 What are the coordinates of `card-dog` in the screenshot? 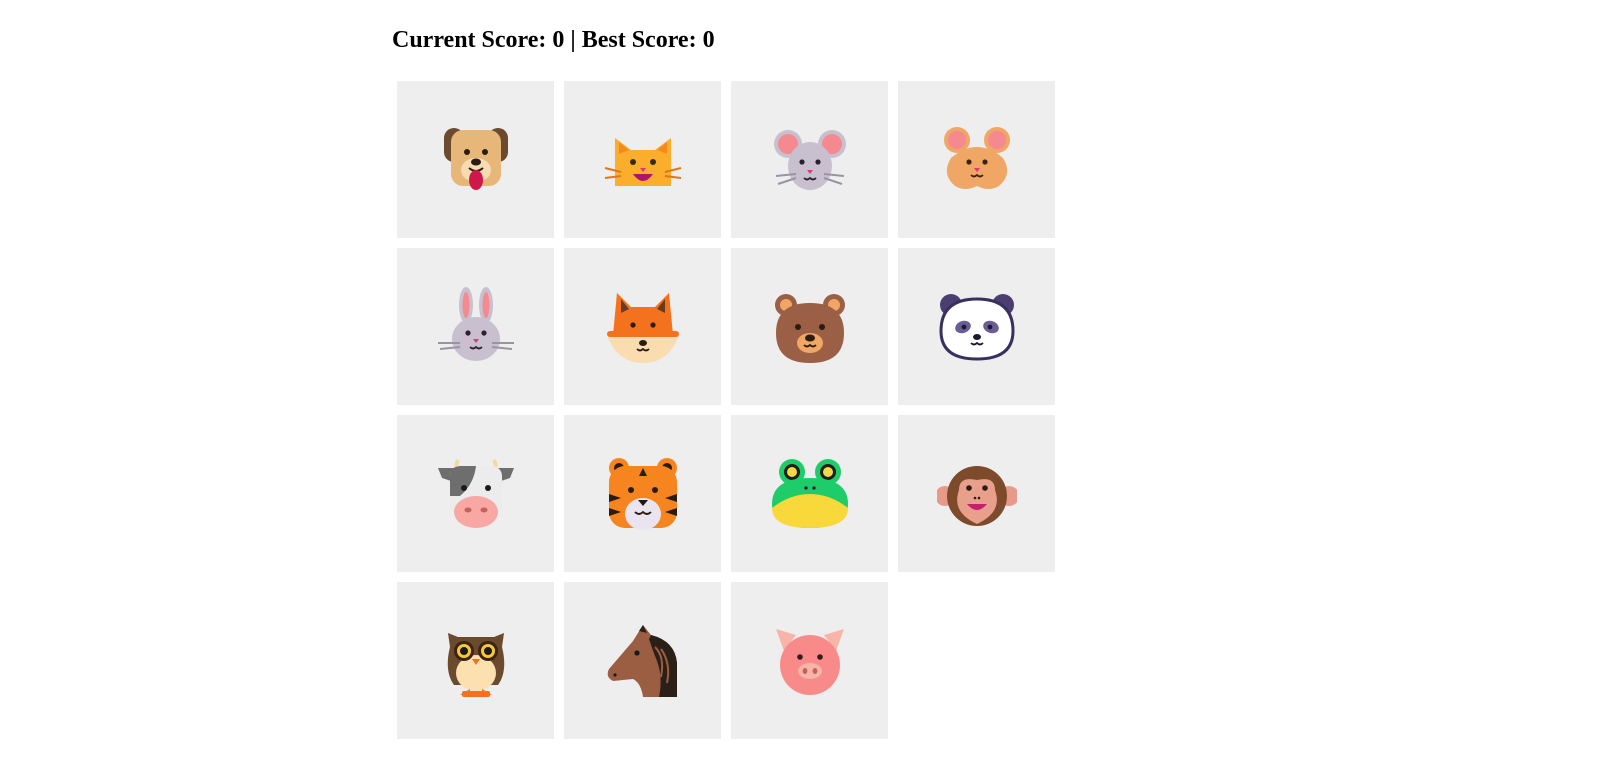 It's located at (475, 159).